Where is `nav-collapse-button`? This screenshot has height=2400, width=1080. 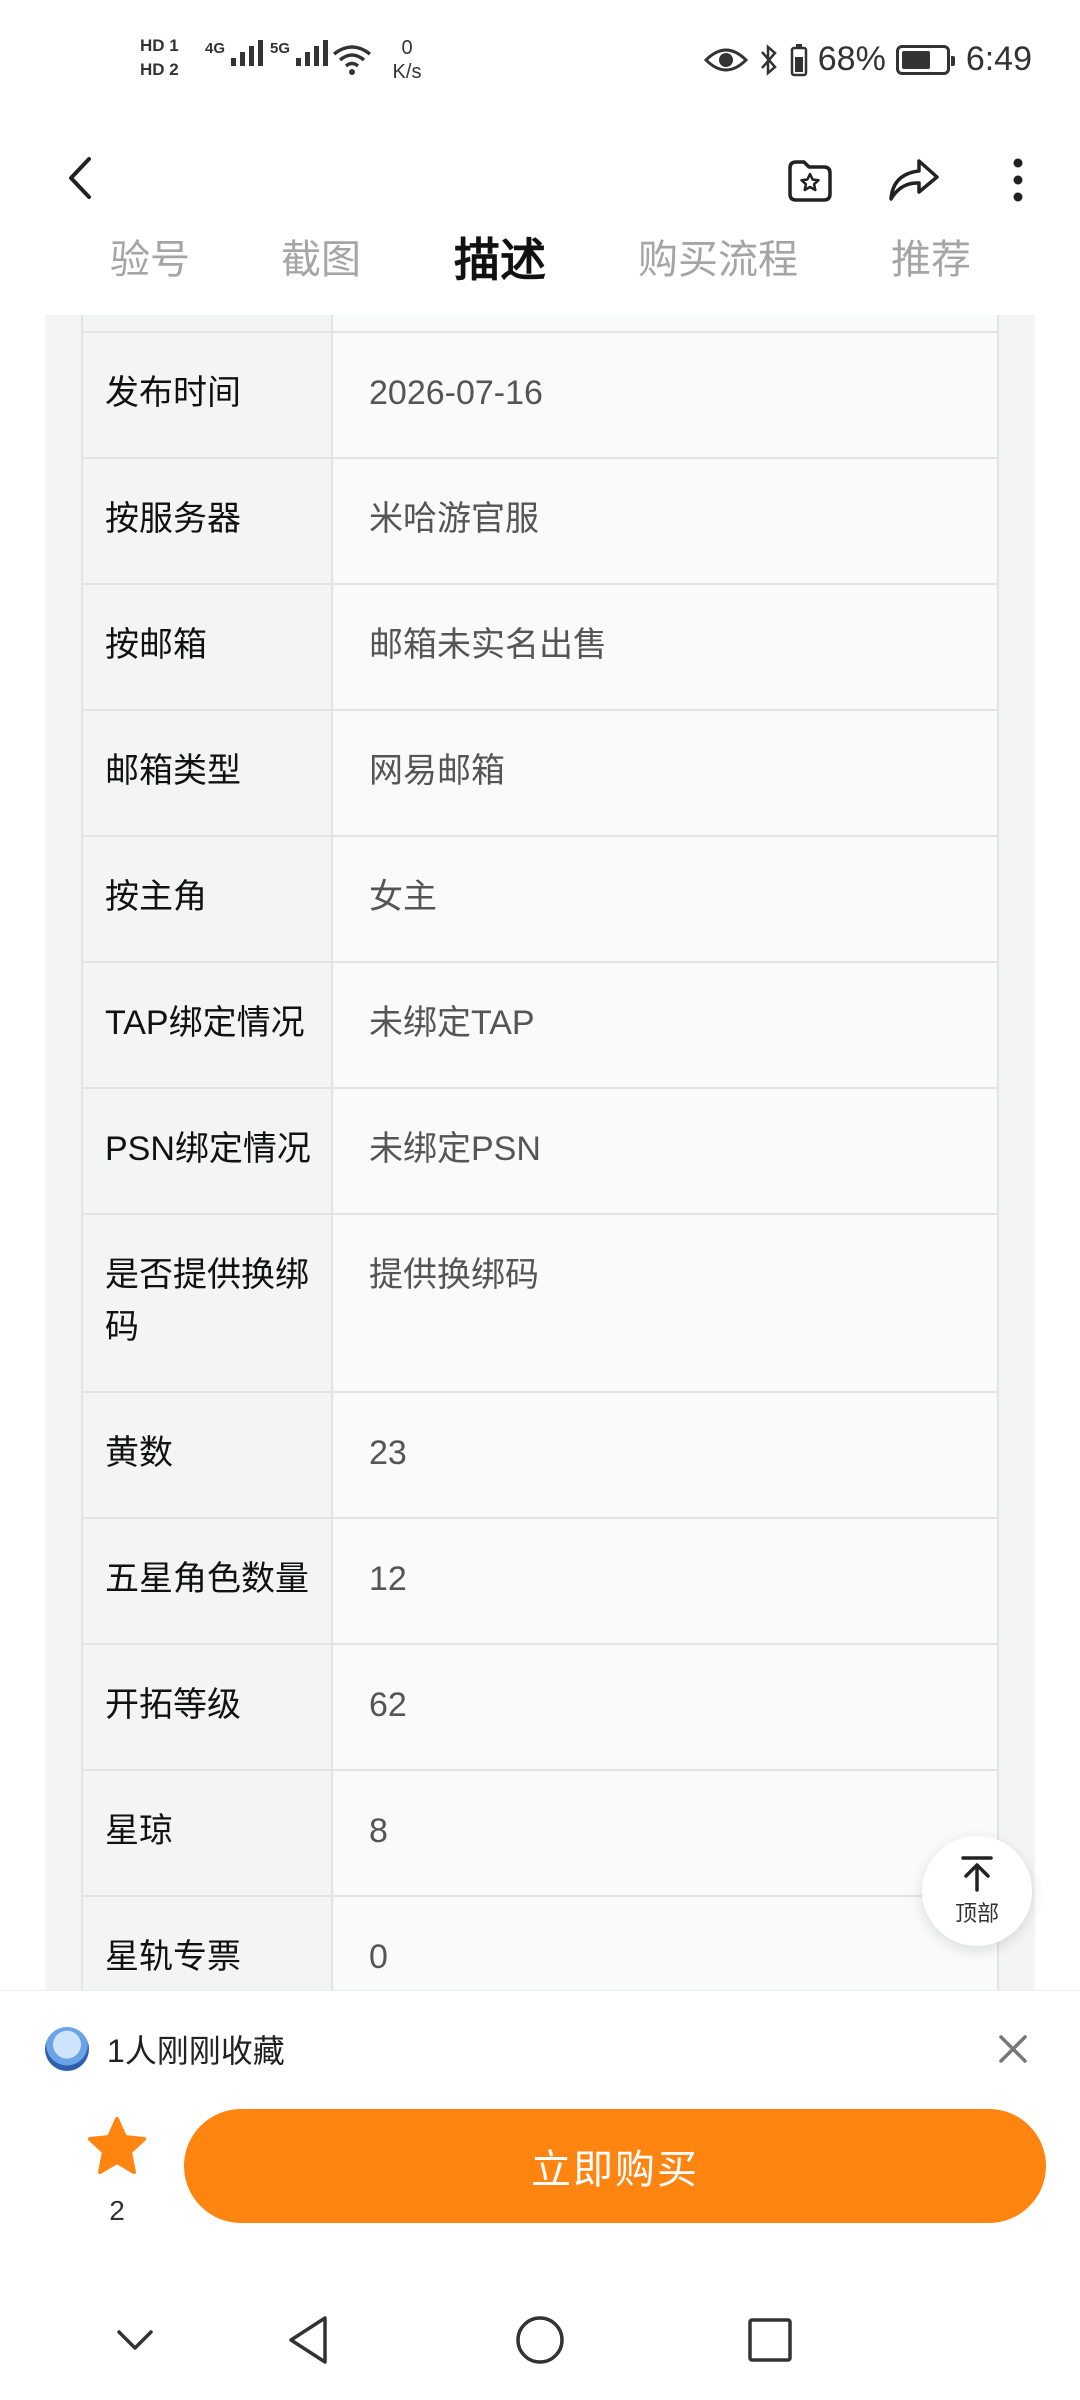
nav-collapse-button is located at coordinates (135, 2340).